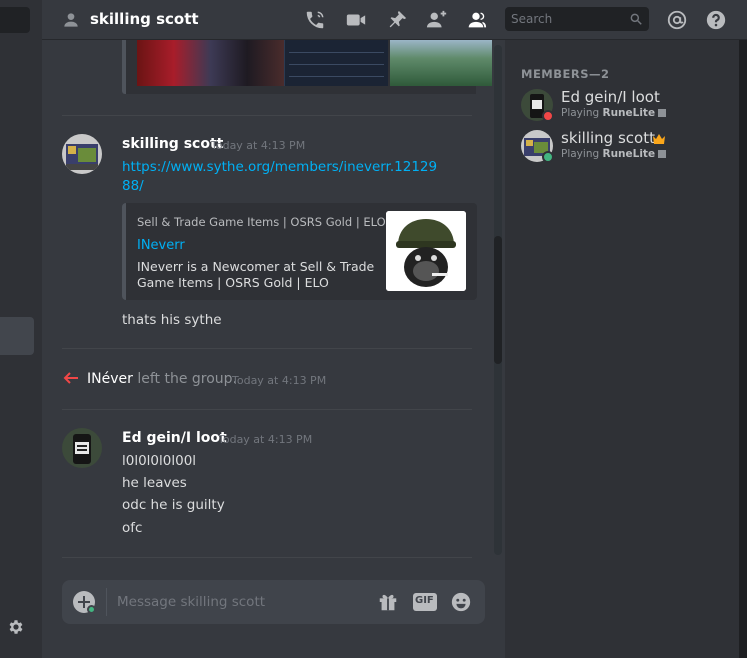 The height and width of the screenshot is (658, 747). I want to click on members-header: MEMBERS—2, so click(565, 74).